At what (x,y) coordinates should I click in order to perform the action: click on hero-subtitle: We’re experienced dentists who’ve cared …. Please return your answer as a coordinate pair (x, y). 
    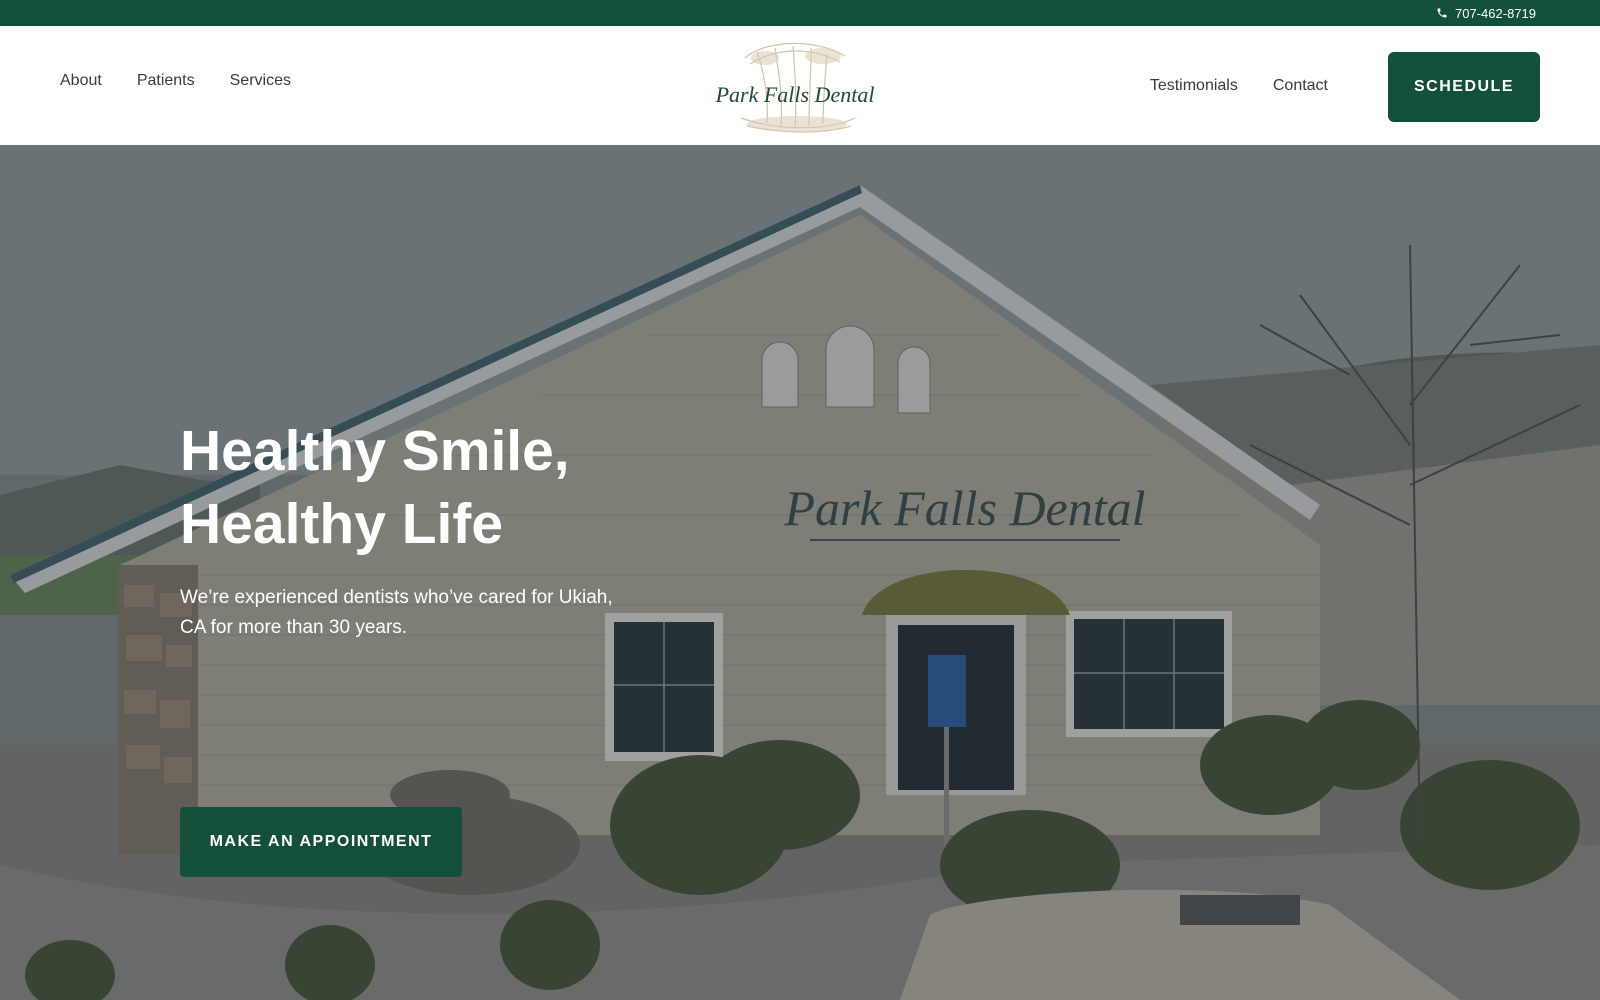
    Looking at the image, I should click on (396, 612).